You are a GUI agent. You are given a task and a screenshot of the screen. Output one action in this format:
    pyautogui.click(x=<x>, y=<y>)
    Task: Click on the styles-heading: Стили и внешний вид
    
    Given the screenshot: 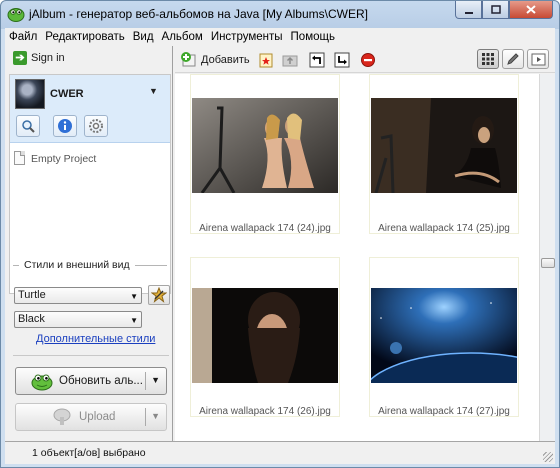 What is the action you would take?
    pyautogui.click(x=77, y=265)
    